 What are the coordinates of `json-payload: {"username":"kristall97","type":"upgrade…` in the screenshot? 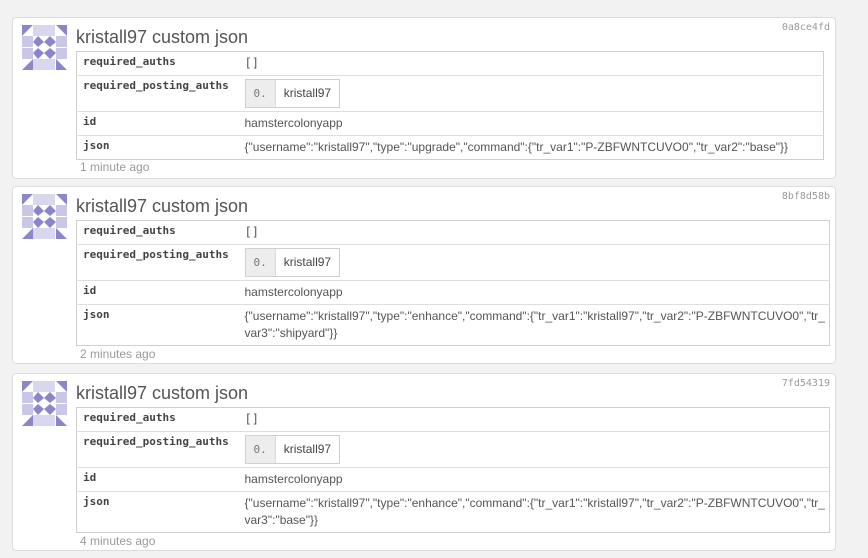 It's located at (532, 147).